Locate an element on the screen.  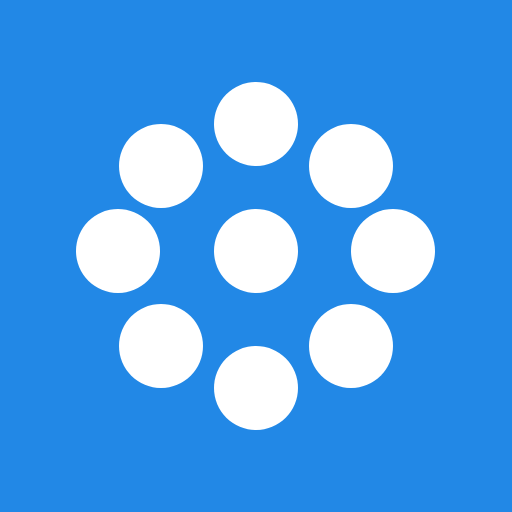
dot-left is located at coordinates (118, 251).